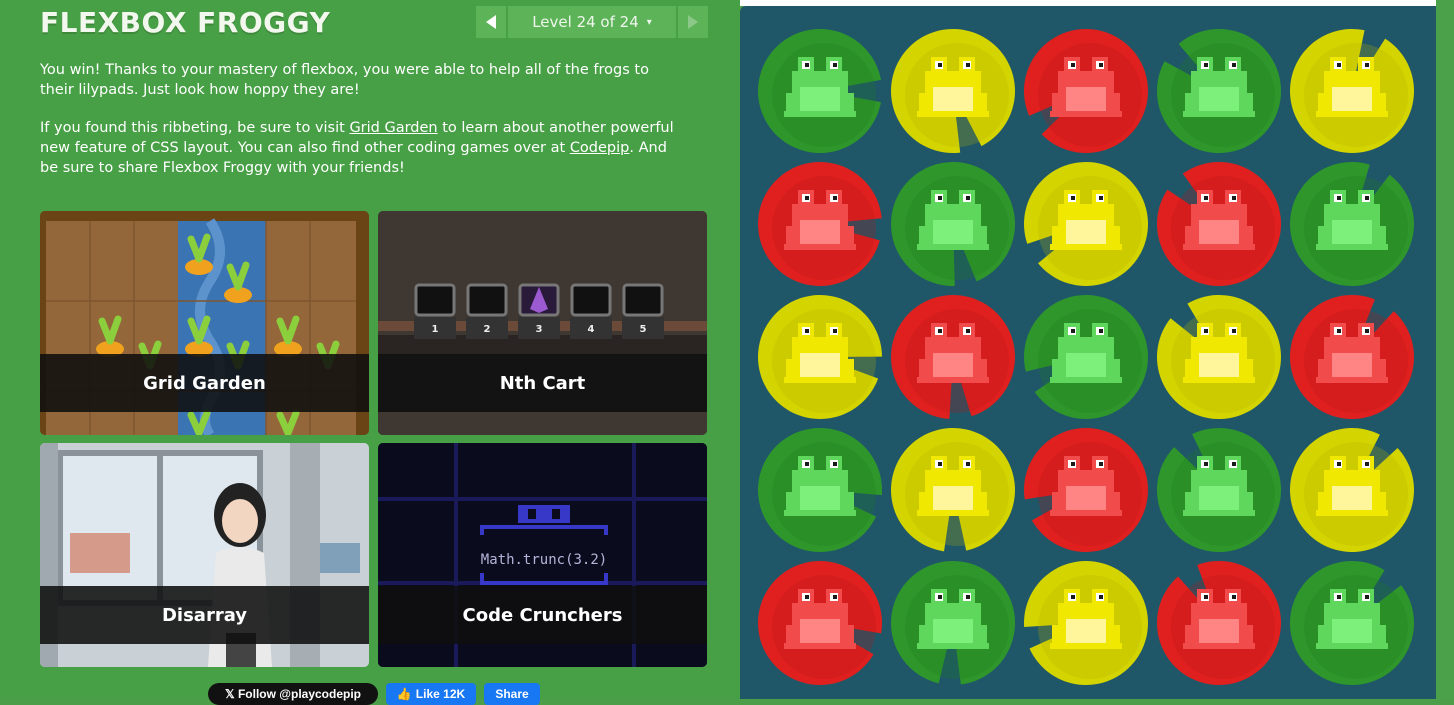 This screenshot has height=705, width=1454. Describe the element at coordinates (544, 560) in the screenshot. I see `code-snippet: Math.trunc(3.2)` at that location.